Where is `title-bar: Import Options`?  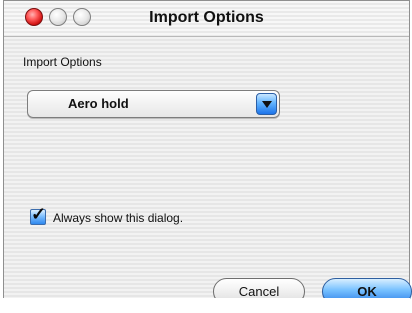 title-bar: Import Options is located at coordinates (206, 19).